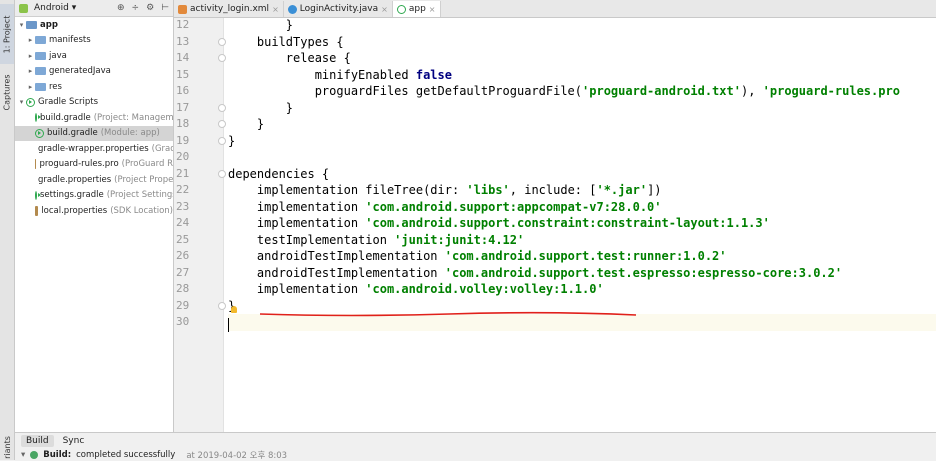  Describe the element at coordinates (234, 309) in the screenshot. I see `lightbulb-icon` at that location.